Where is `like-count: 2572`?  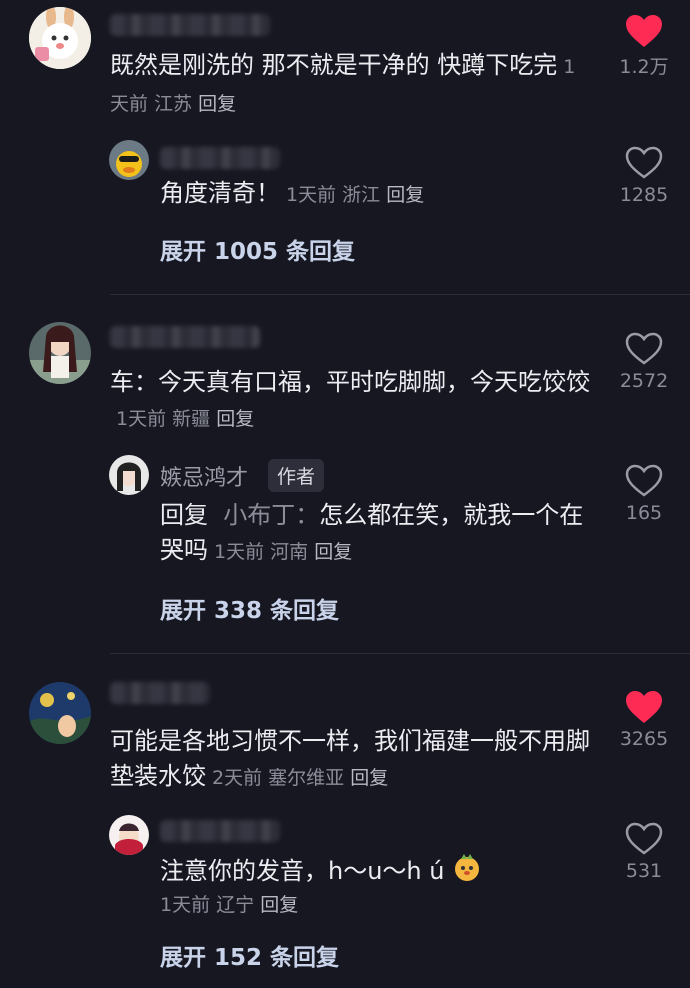
like-count: 2572 is located at coordinates (644, 381).